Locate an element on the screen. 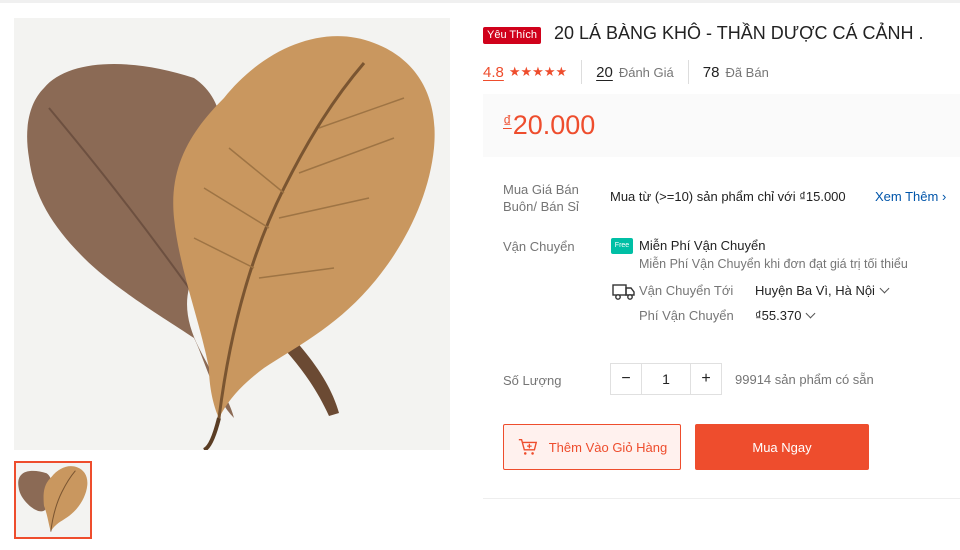 The width and height of the screenshot is (960, 550). quantity-label: Số Lượng is located at coordinates (532, 380).